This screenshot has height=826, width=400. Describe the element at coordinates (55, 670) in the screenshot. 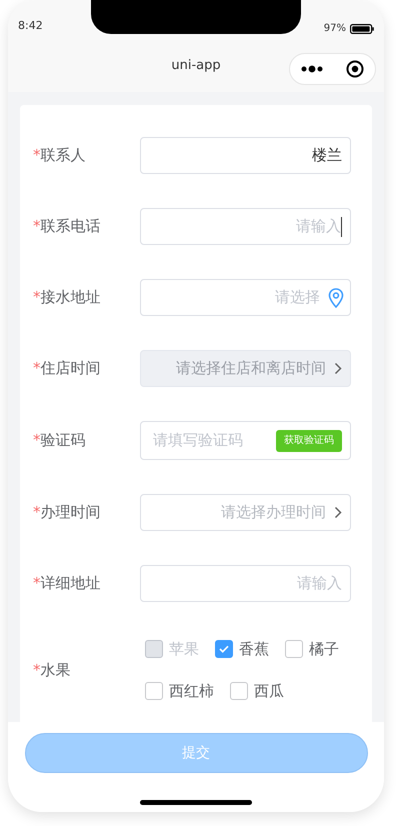

I see `field-label: 水果` at that location.